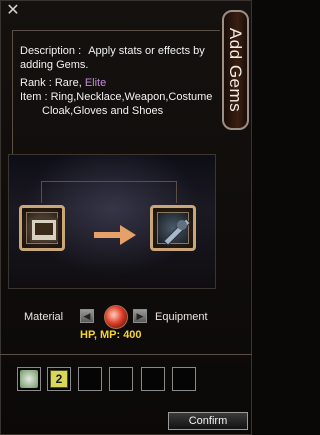 The image size is (320, 435). I want to click on material-scroll-icon, so click(42, 228).